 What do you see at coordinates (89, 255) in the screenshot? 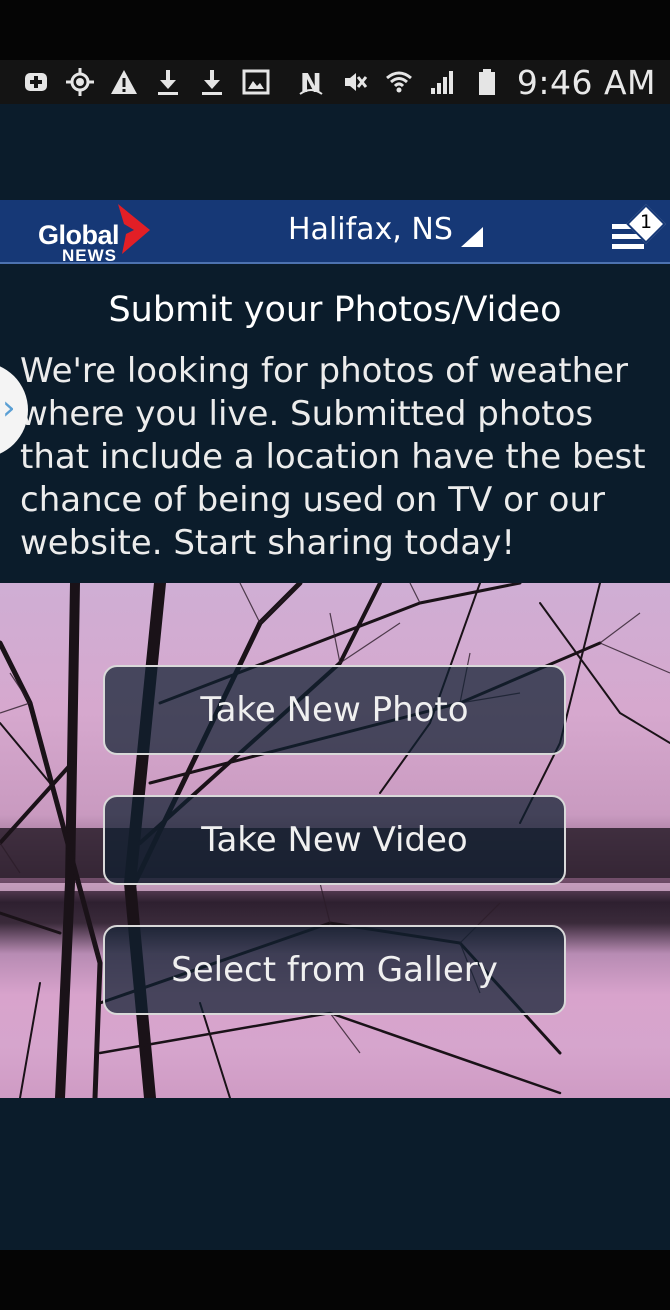
I see `logo-text-news: NEWS` at bounding box center [89, 255].